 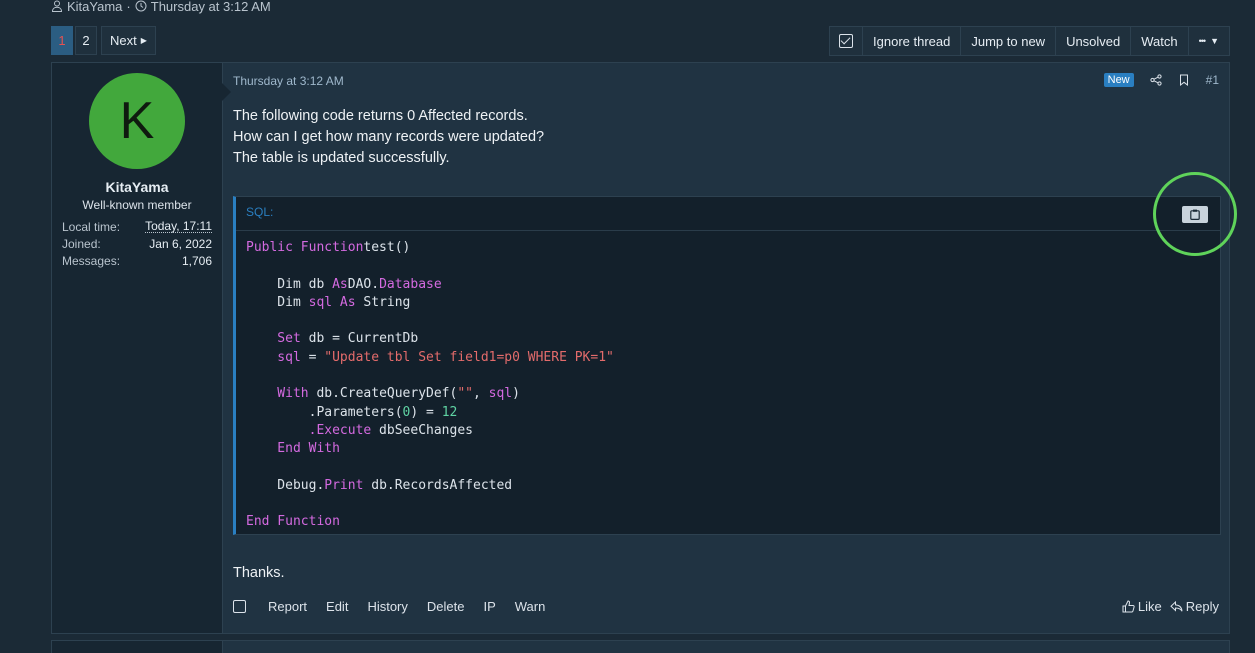 What do you see at coordinates (62, 40) in the screenshot?
I see `page-1-button: 1` at bounding box center [62, 40].